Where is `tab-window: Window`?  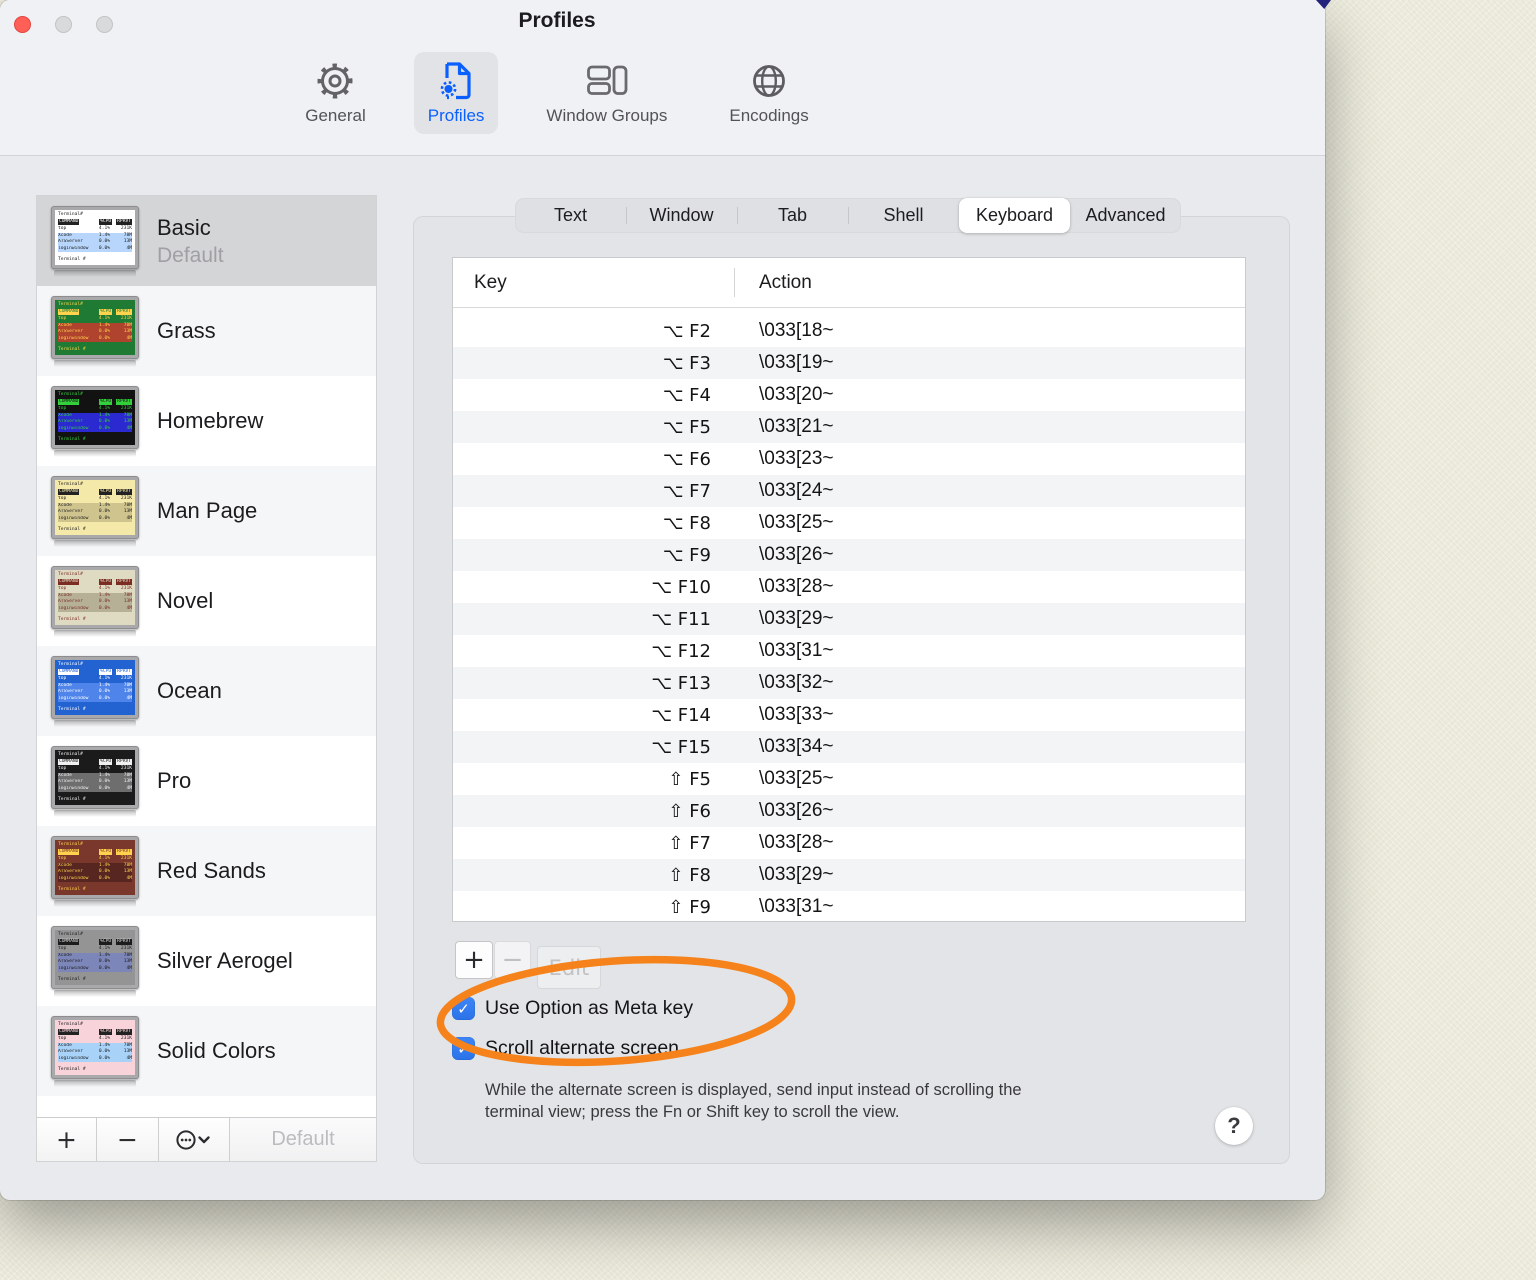 tab-window: Window is located at coordinates (681, 215).